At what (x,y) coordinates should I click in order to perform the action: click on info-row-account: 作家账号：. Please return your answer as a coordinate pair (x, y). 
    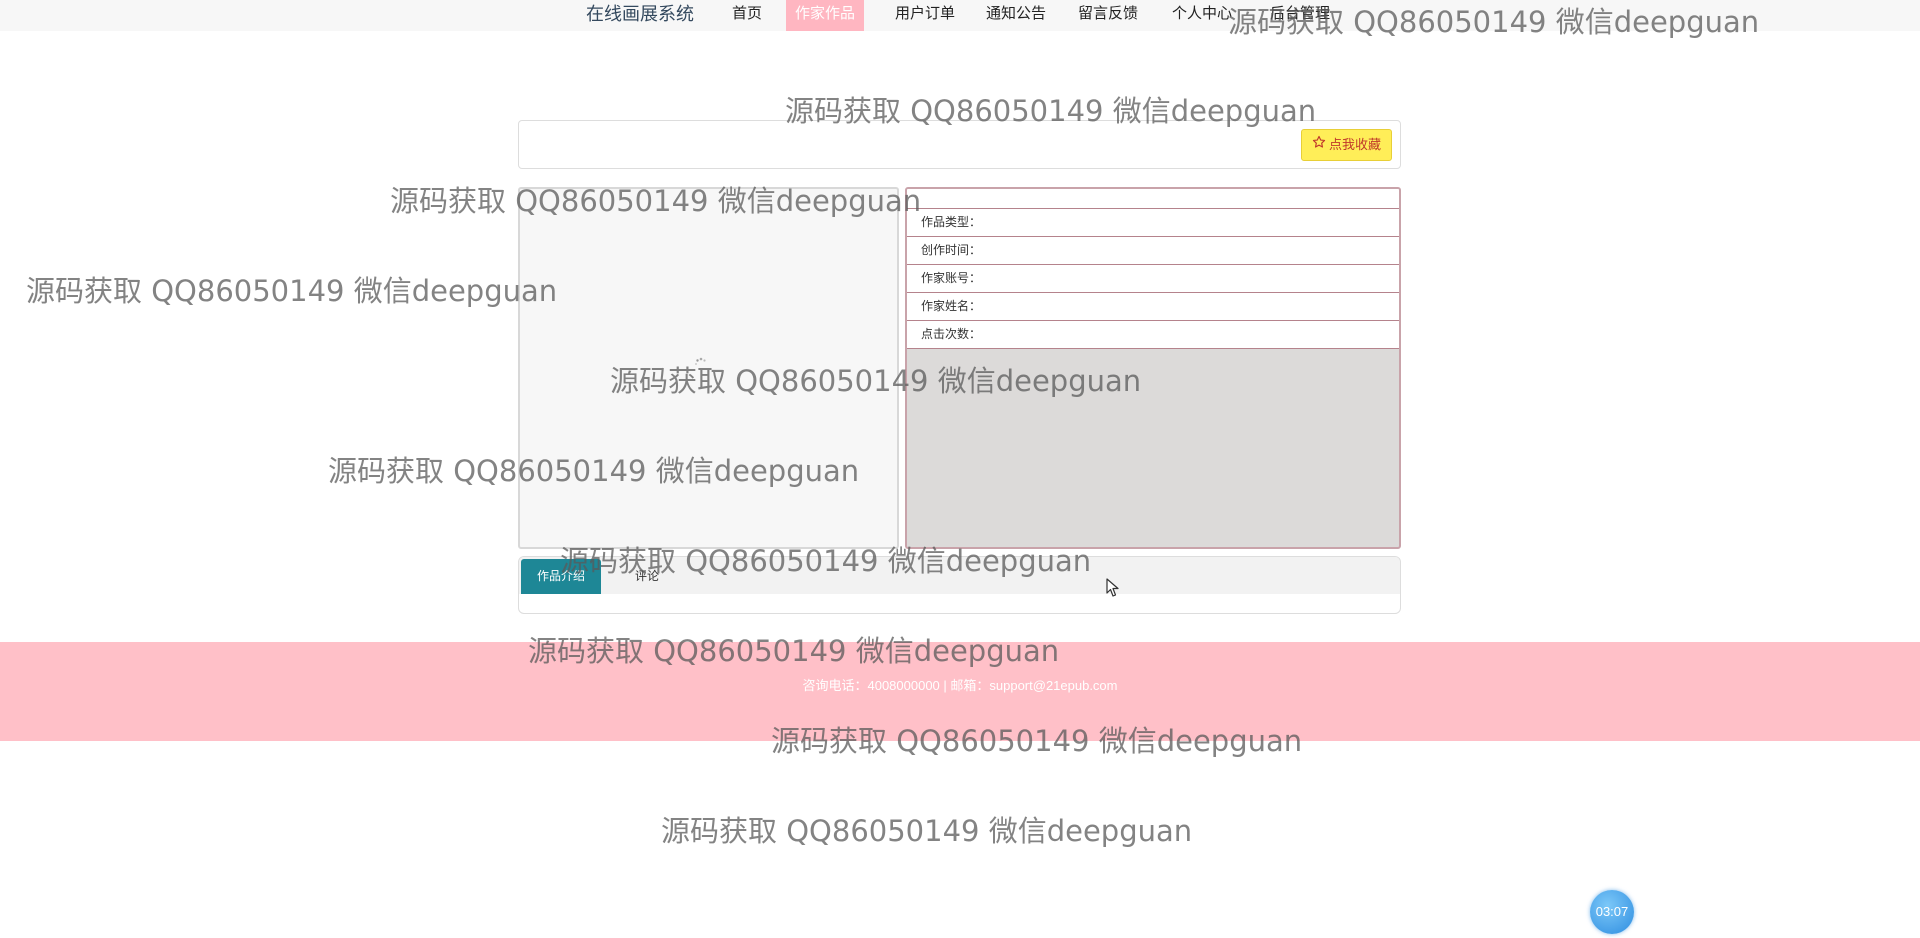
    Looking at the image, I should click on (1153, 279).